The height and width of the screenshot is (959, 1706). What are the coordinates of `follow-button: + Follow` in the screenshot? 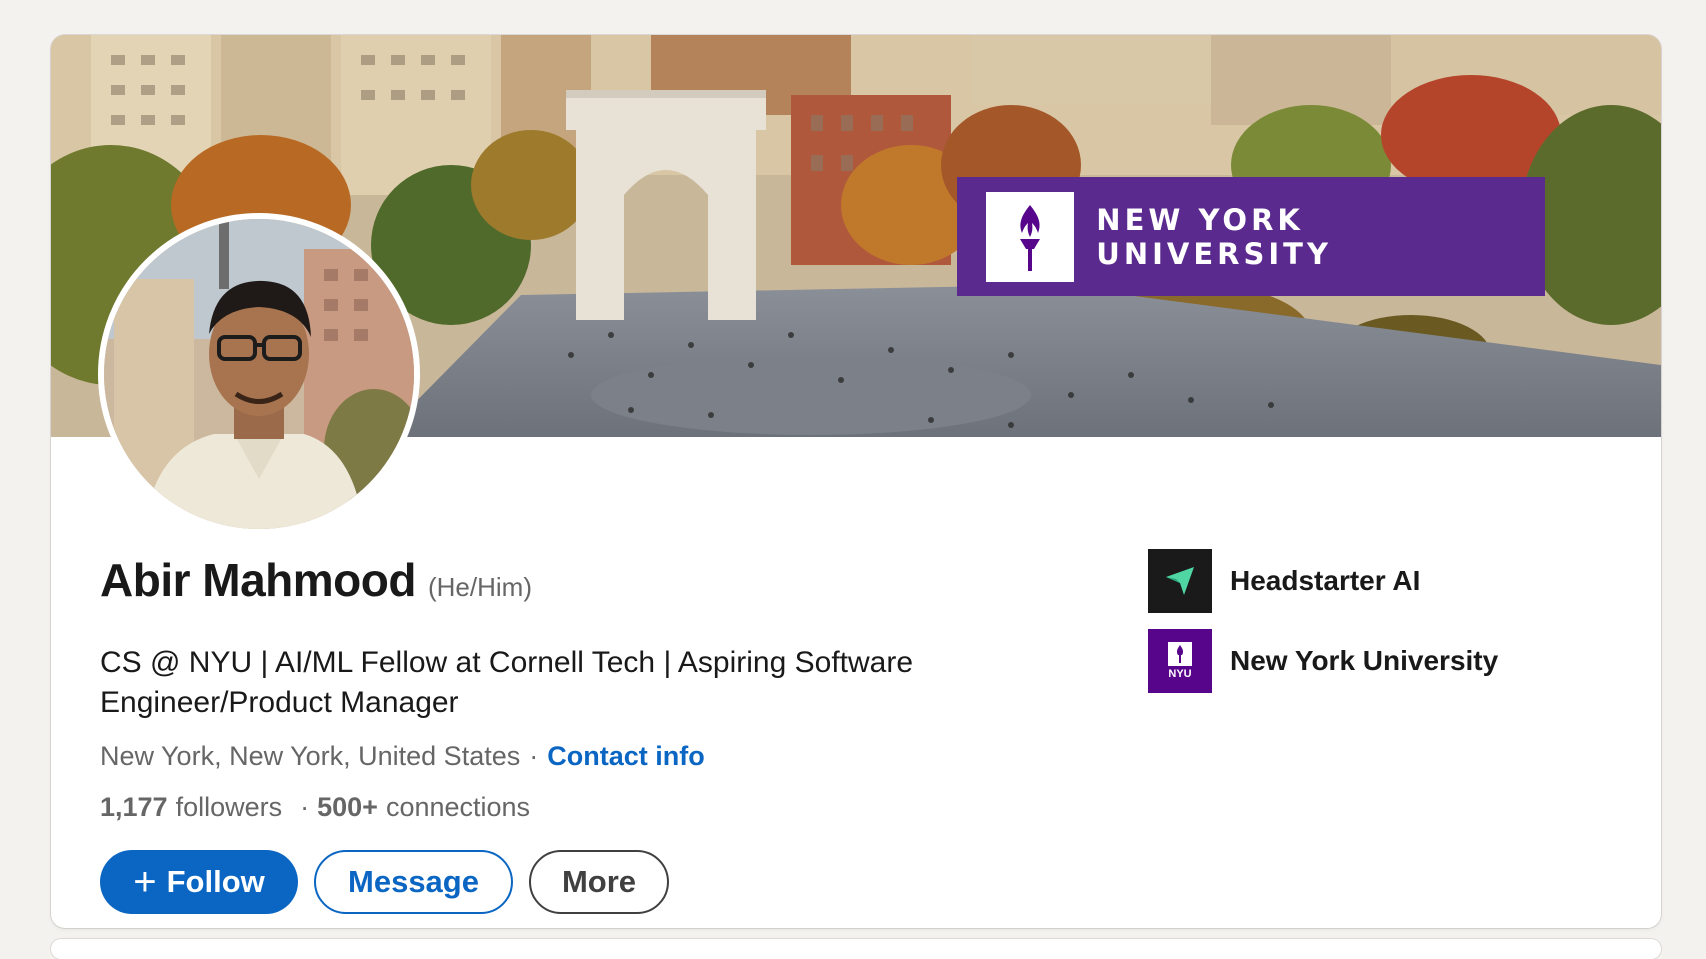 It's located at (199, 882).